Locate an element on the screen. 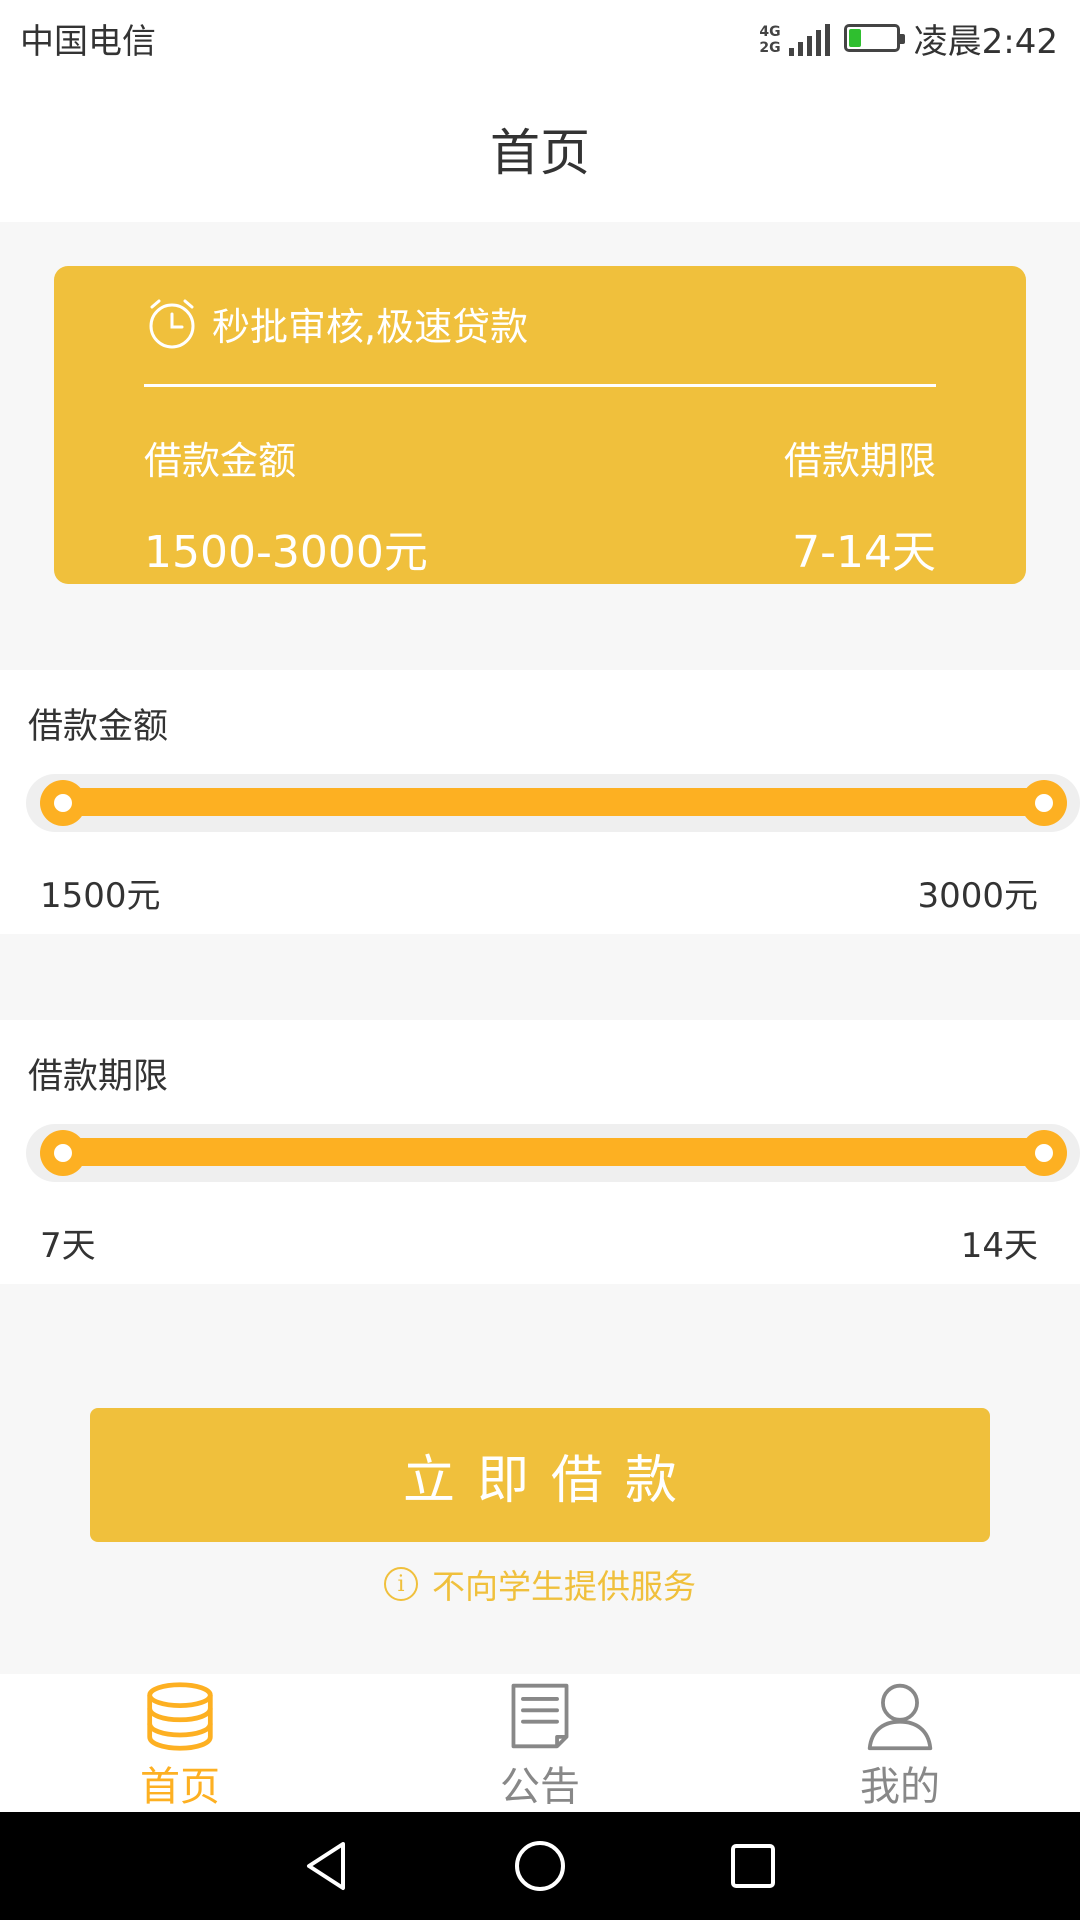 This screenshot has height=1920, width=1080. term-slider-section: 借款期限 7天 14天 is located at coordinates (540, 1152).